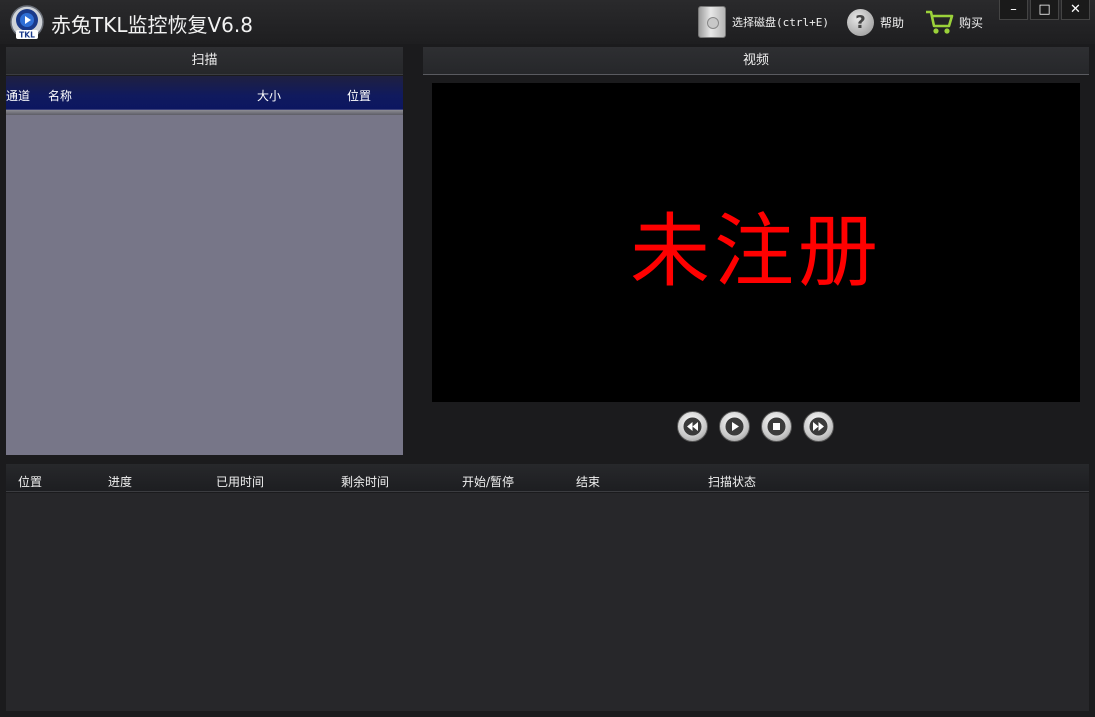 Image resolution: width=1095 pixels, height=717 pixels. I want to click on stop-button, so click(776, 426).